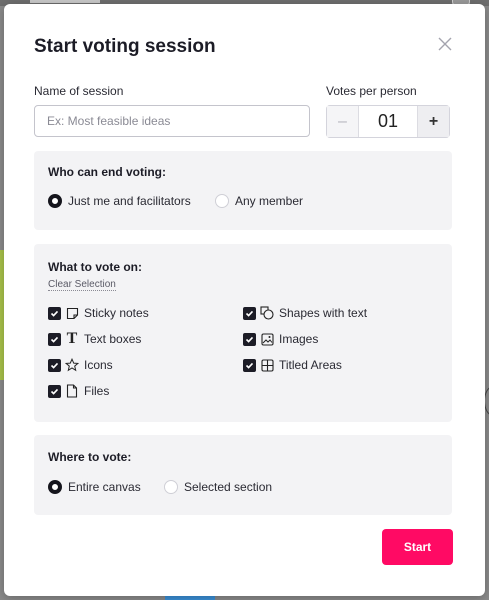 Image resolution: width=489 pixels, height=600 pixels. I want to click on end-voting-title: Who can end voting:, so click(107, 172).